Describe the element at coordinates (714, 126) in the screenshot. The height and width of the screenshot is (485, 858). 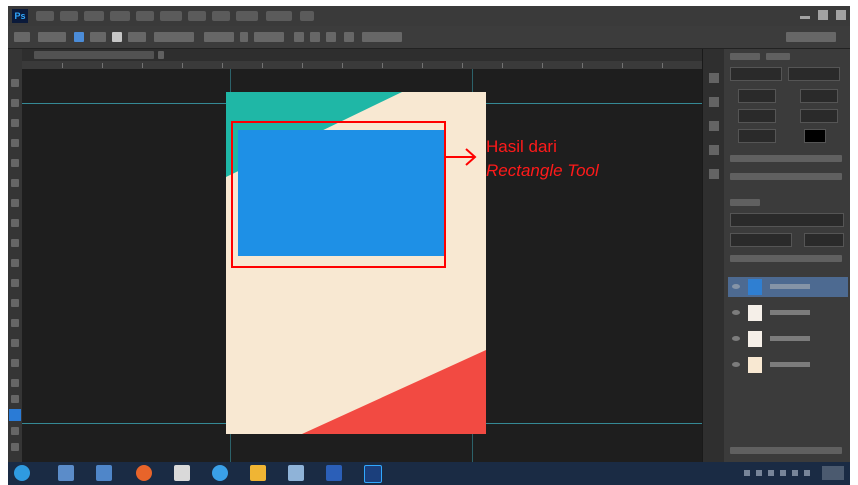
I see `properties-panel-icon` at that location.